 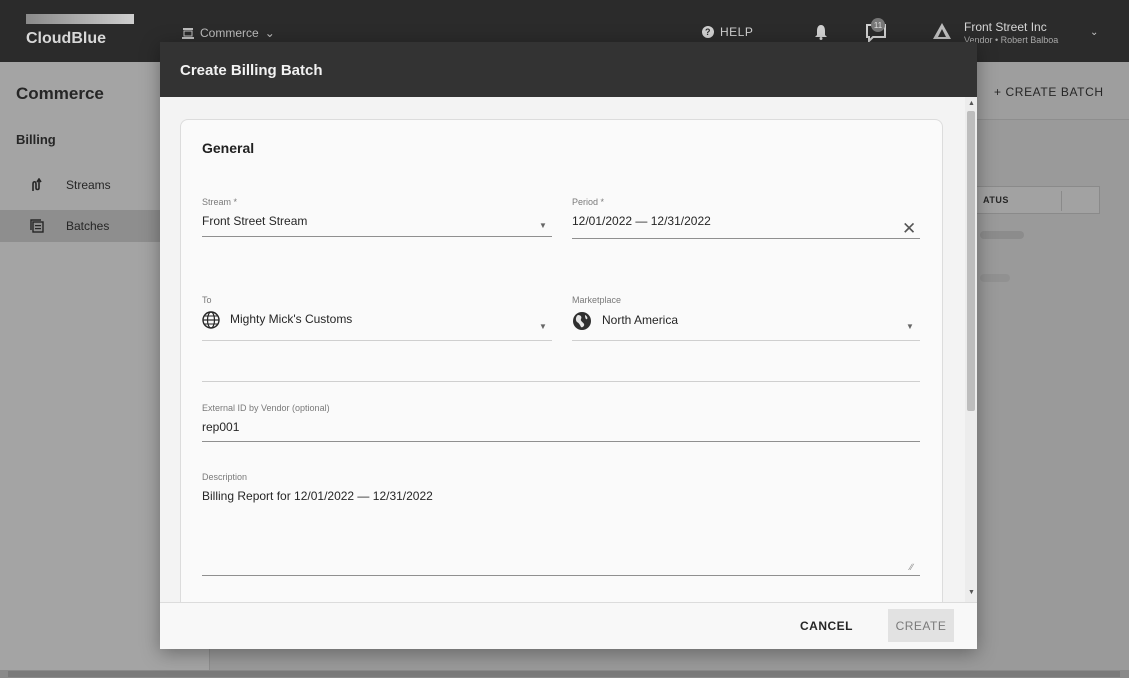 What do you see at coordinates (942, 31) in the screenshot?
I see `account-logo-icon` at bounding box center [942, 31].